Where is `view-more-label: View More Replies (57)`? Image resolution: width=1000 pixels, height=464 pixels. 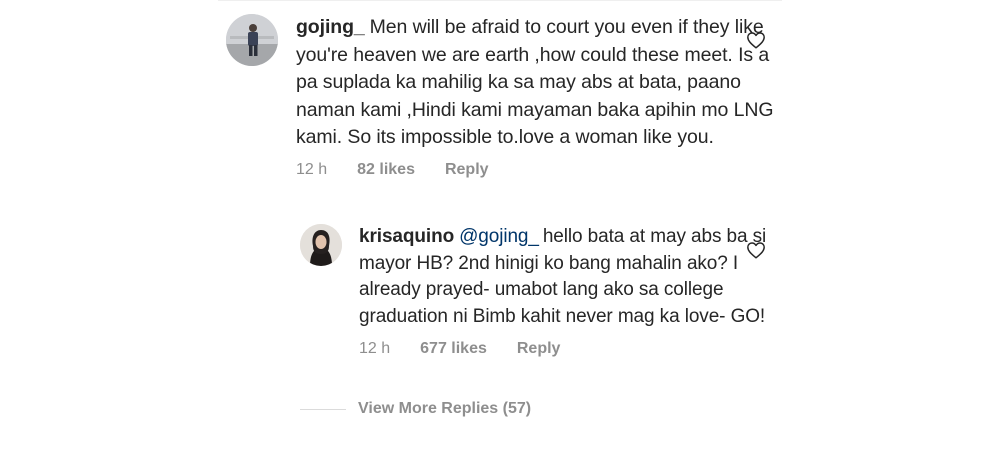
view-more-label: View More Replies (57) is located at coordinates (445, 408).